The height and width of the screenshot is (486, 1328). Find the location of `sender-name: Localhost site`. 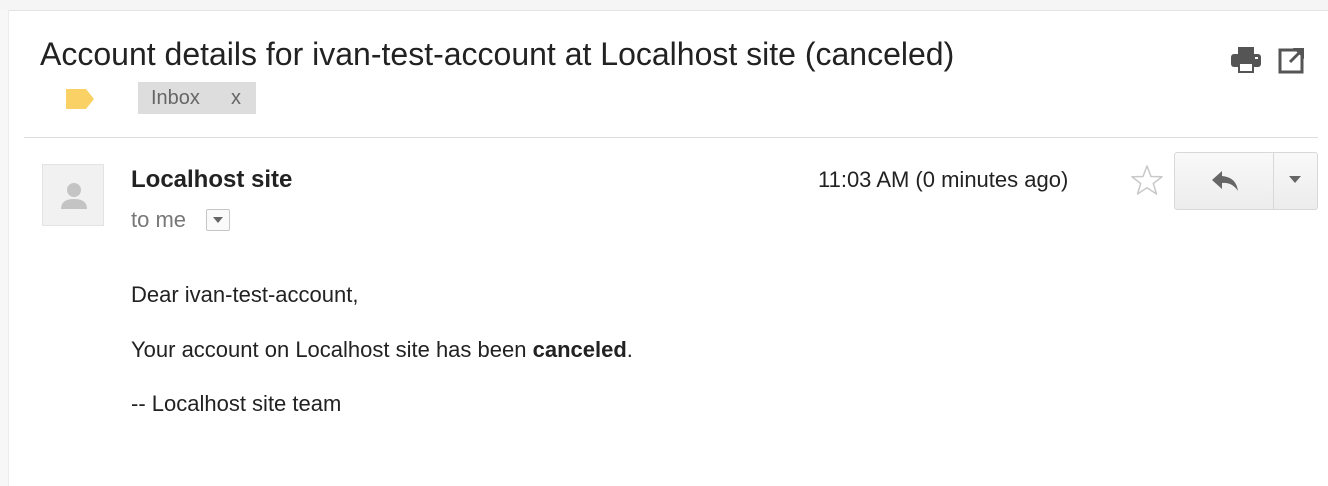

sender-name: Localhost site is located at coordinates (211, 180).